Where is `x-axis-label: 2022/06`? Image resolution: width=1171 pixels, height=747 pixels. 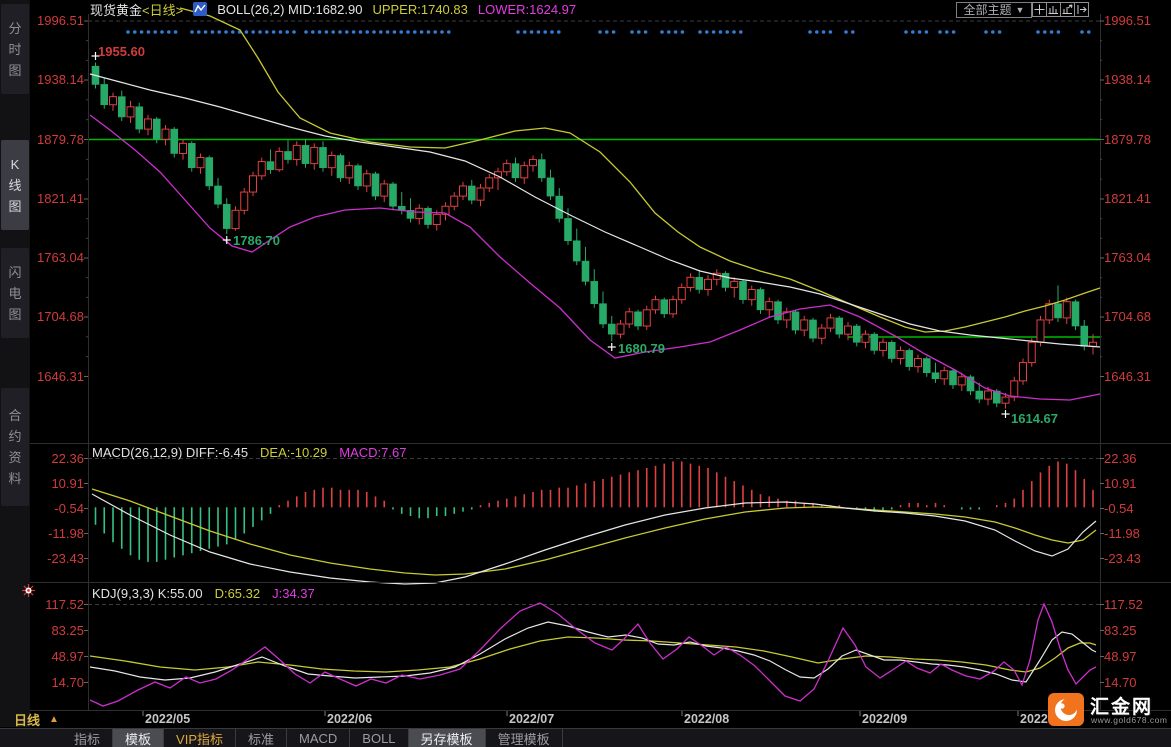 x-axis-label: 2022/06 is located at coordinates (350, 719).